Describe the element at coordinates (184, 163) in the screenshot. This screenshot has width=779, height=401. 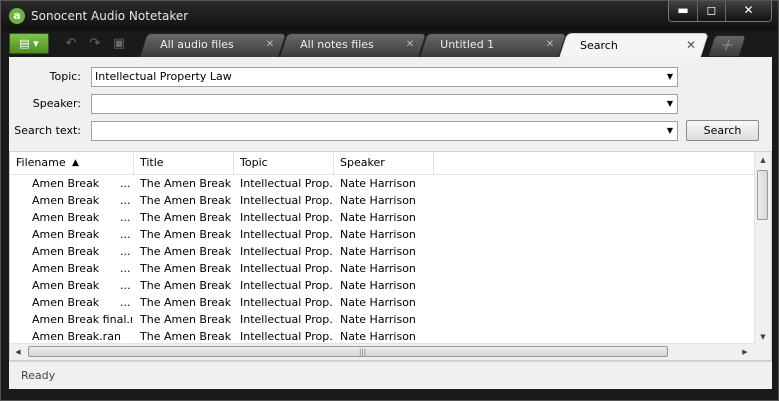
I see `column-header-title: Title` at that location.